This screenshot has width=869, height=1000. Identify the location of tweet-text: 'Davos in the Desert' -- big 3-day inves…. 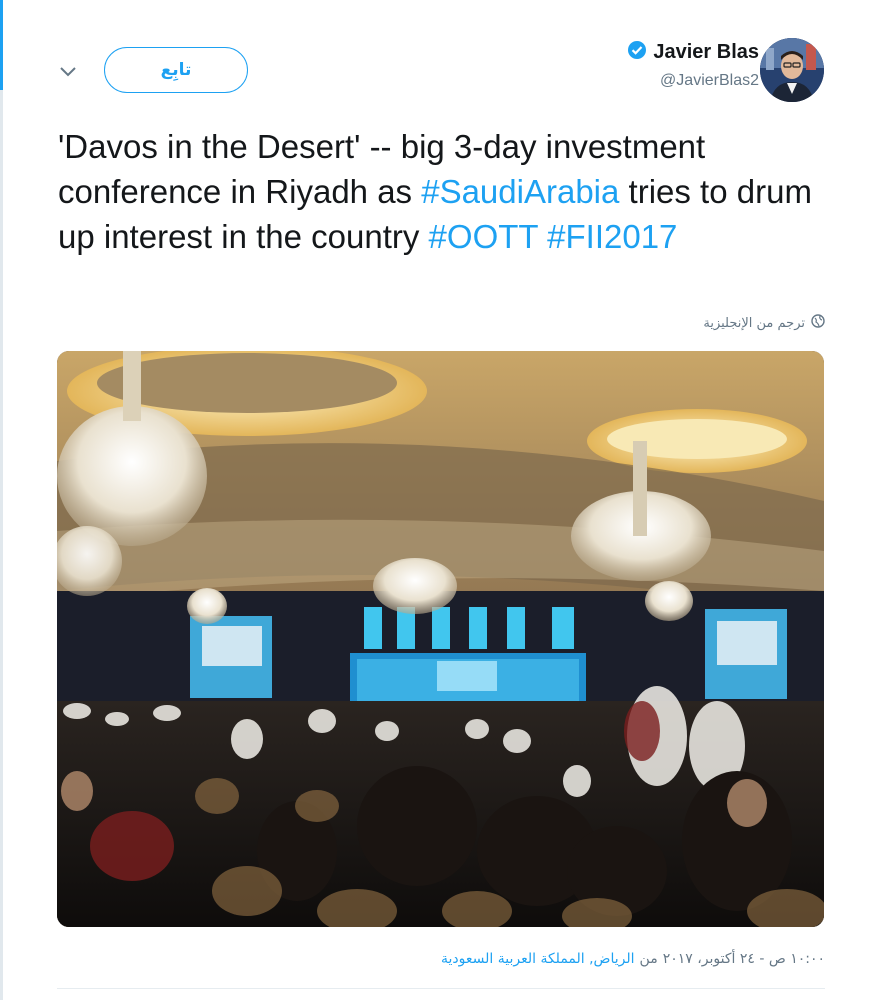
(443, 191).